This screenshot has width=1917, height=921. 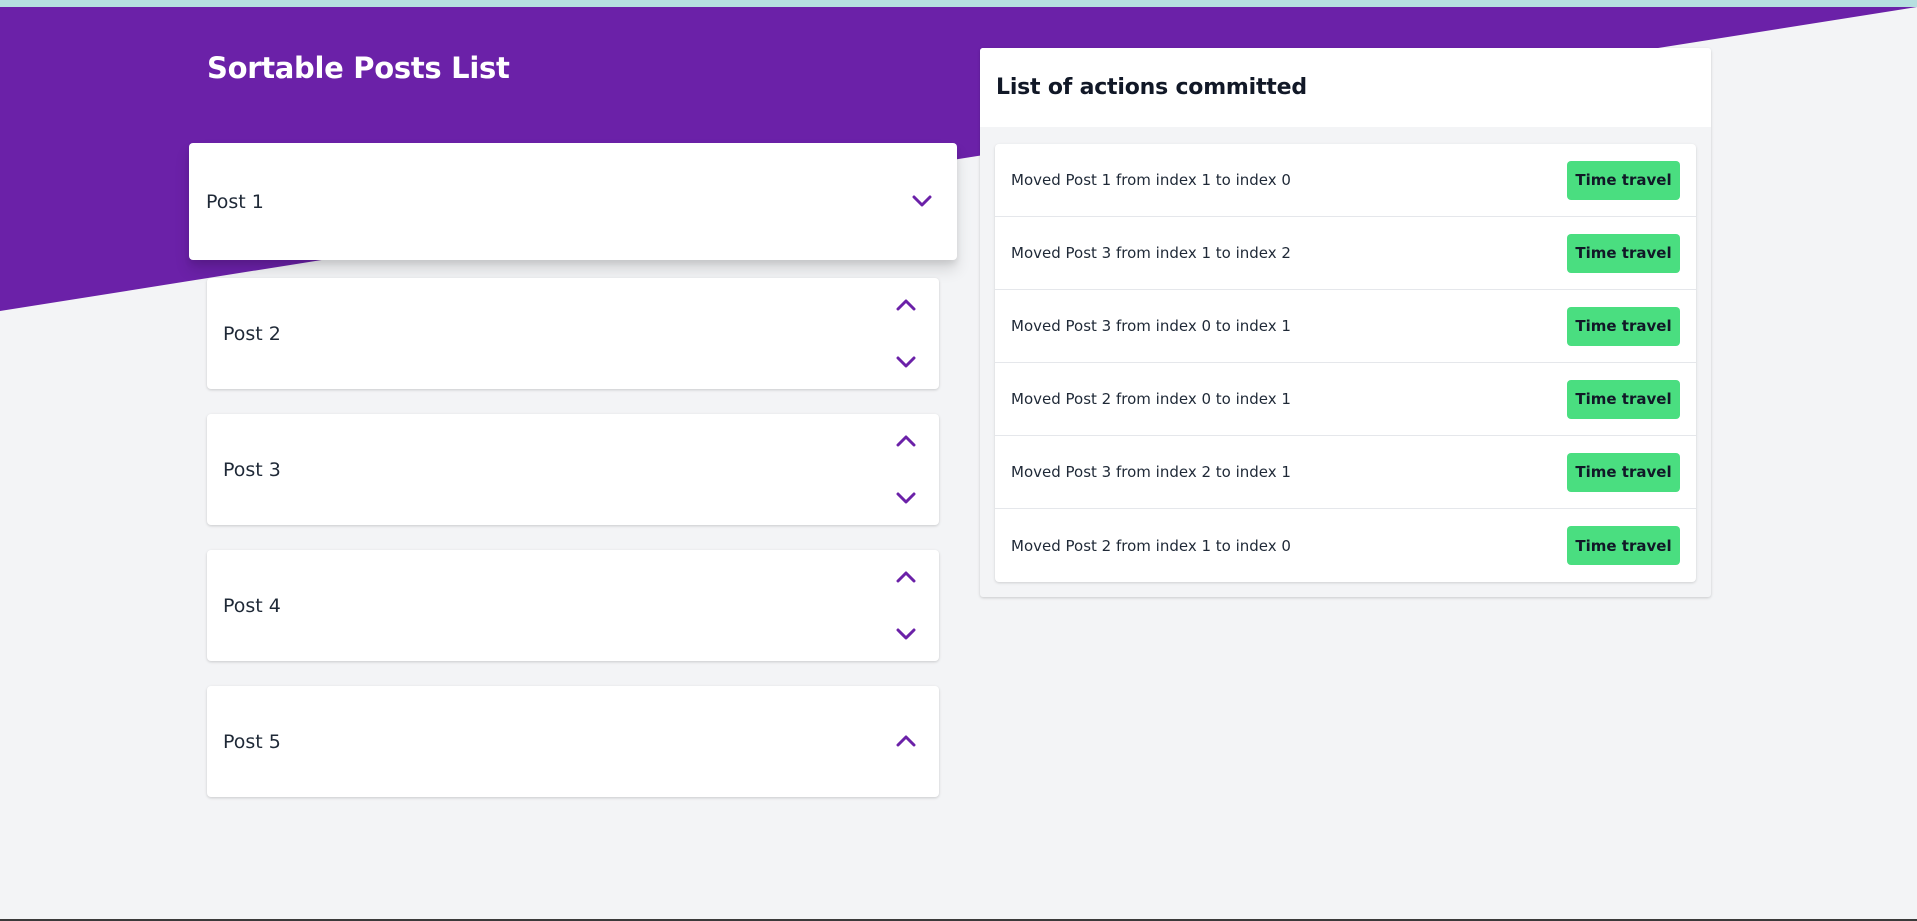 What do you see at coordinates (1151, 253) in the screenshot?
I see `action-description: Moved Post 3 from index 1 to index 2` at bounding box center [1151, 253].